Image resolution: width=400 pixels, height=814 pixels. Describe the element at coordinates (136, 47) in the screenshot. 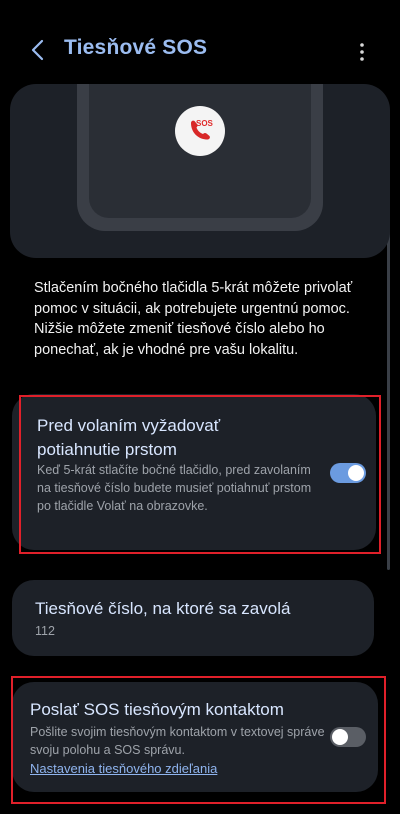

I see `page-title: Tiesňové SOS` at that location.